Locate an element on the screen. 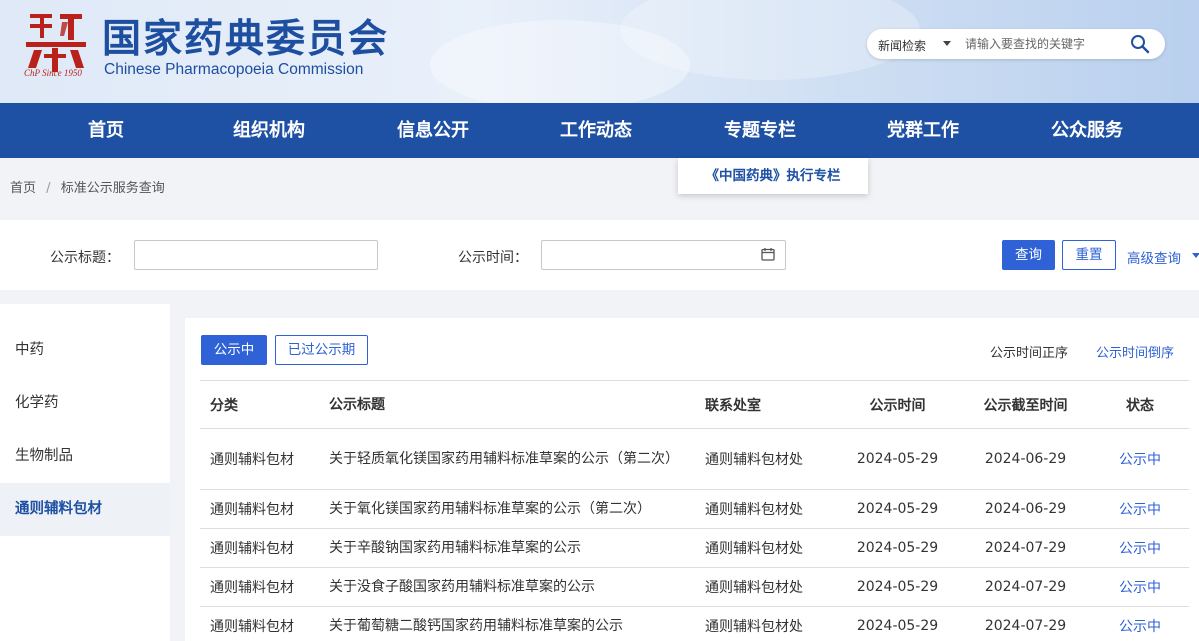 This screenshot has width=1199, height=641. sidebar-item-tcm: 中药 is located at coordinates (85, 350).